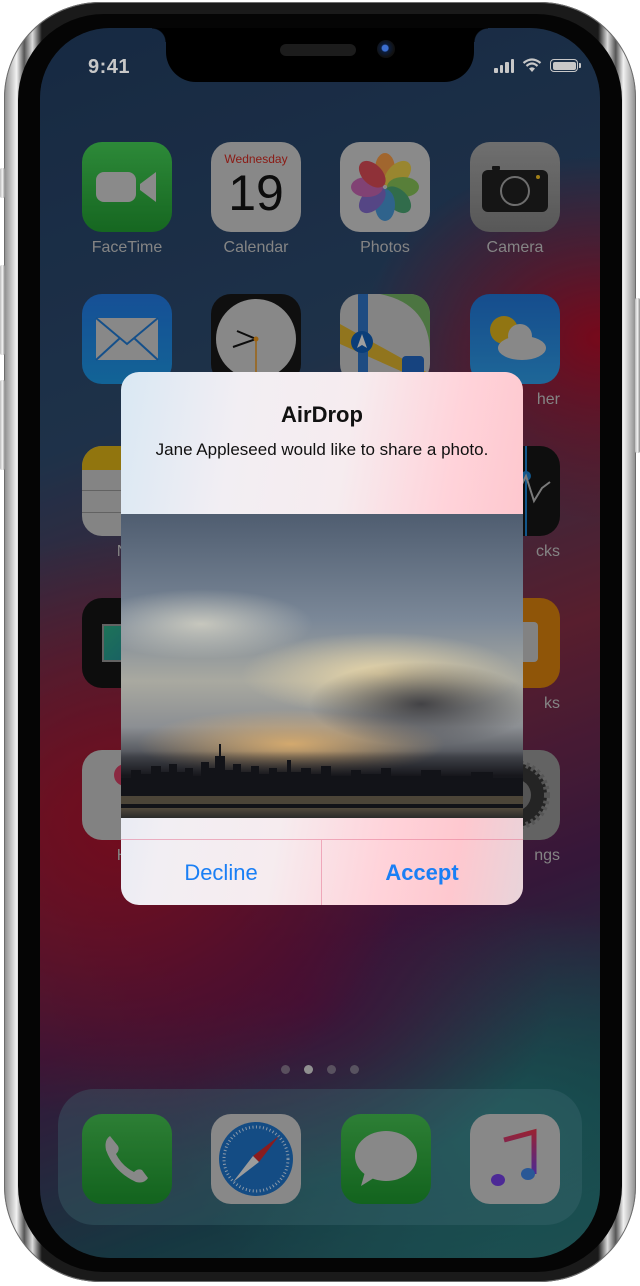  What do you see at coordinates (109, 67) in the screenshot?
I see `status-time: 9:41` at bounding box center [109, 67].